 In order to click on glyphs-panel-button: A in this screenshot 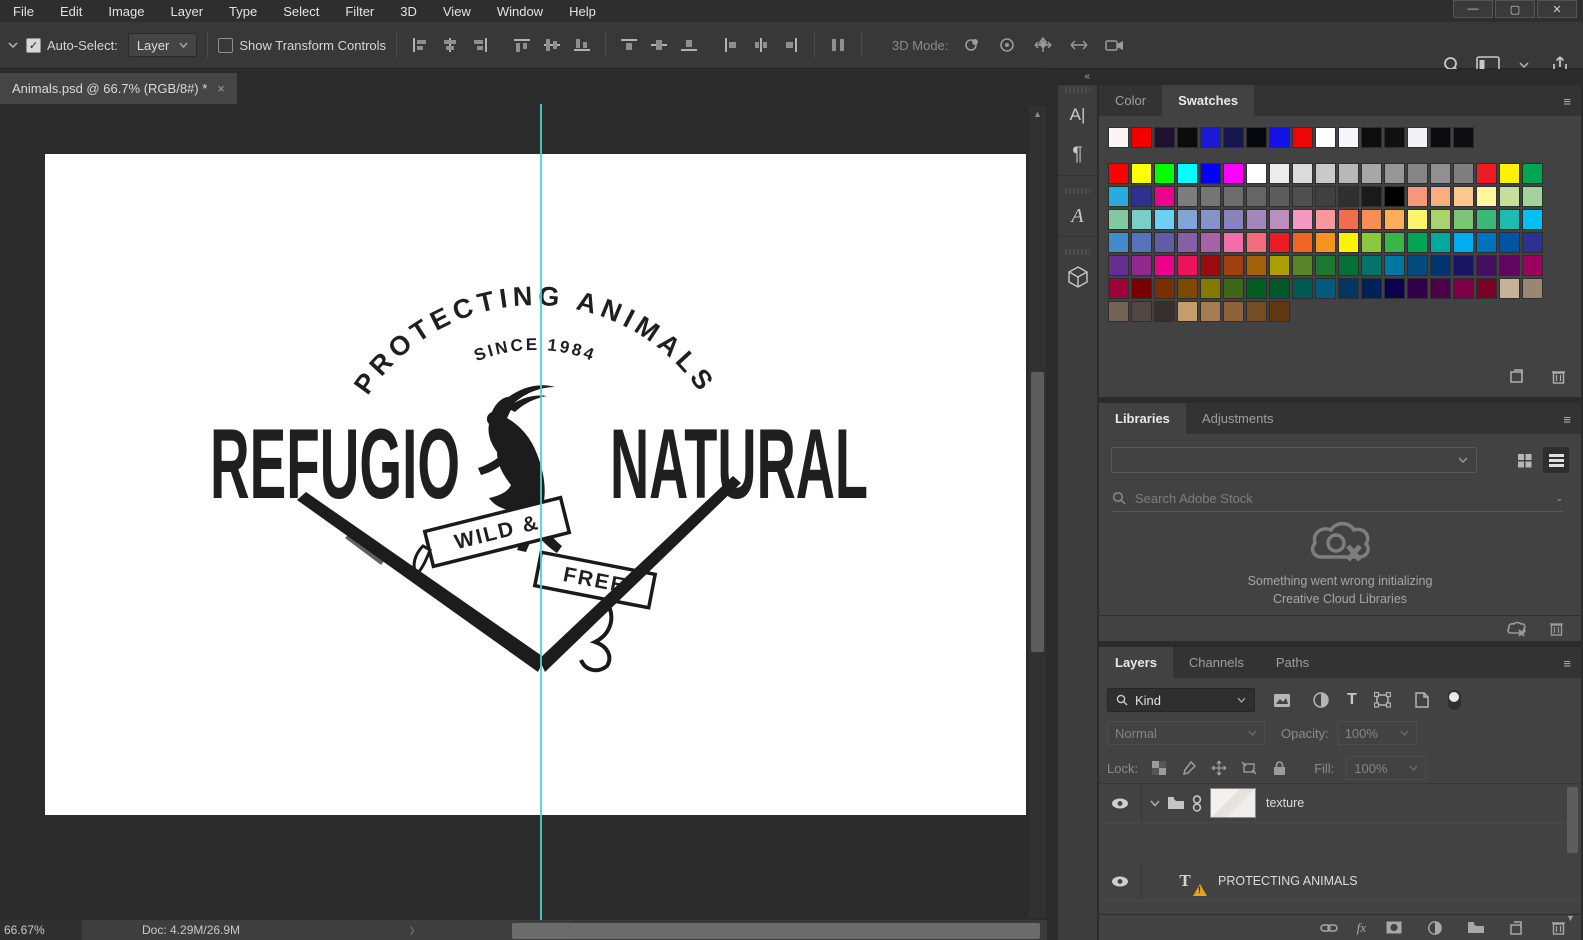, I will do `click(1077, 216)`.